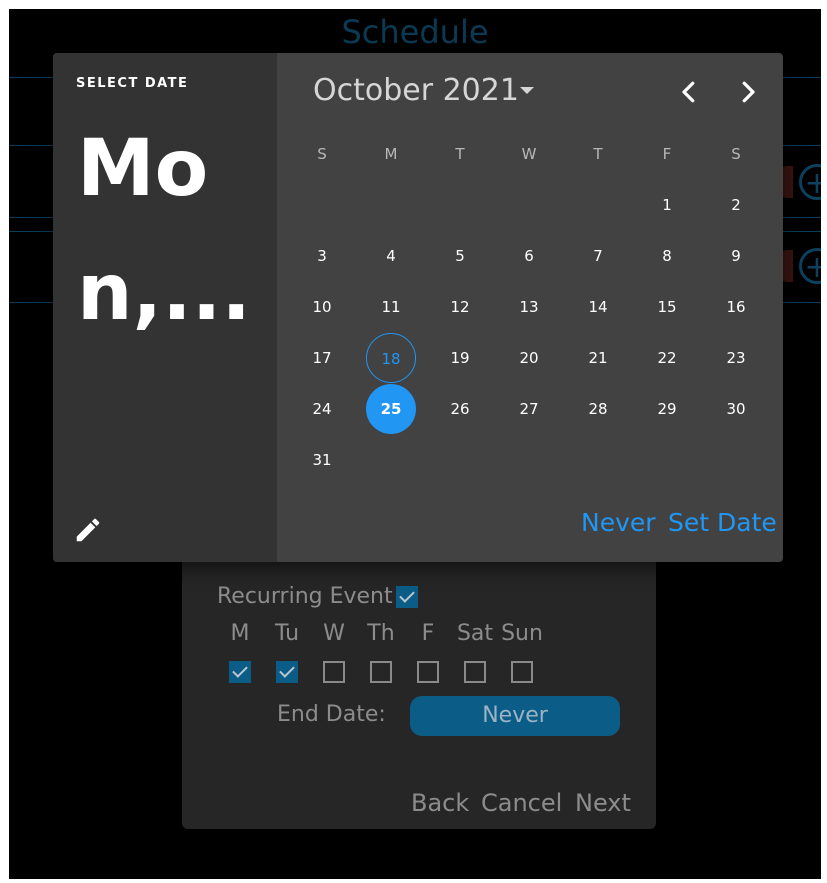  Describe the element at coordinates (322, 358) in the screenshot. I see `calendar-day: 17` at that location.